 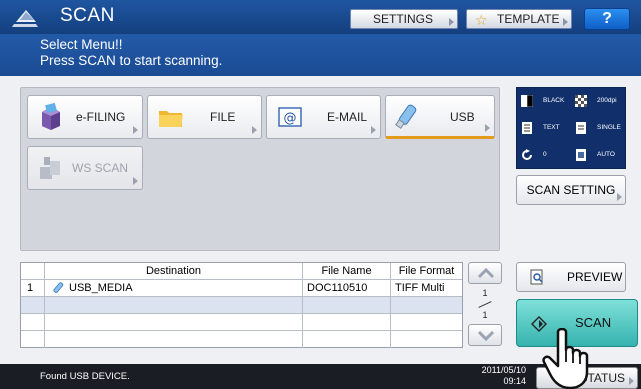 I want to click on settings-label: SETTINGS, so click(x=403, y=19).